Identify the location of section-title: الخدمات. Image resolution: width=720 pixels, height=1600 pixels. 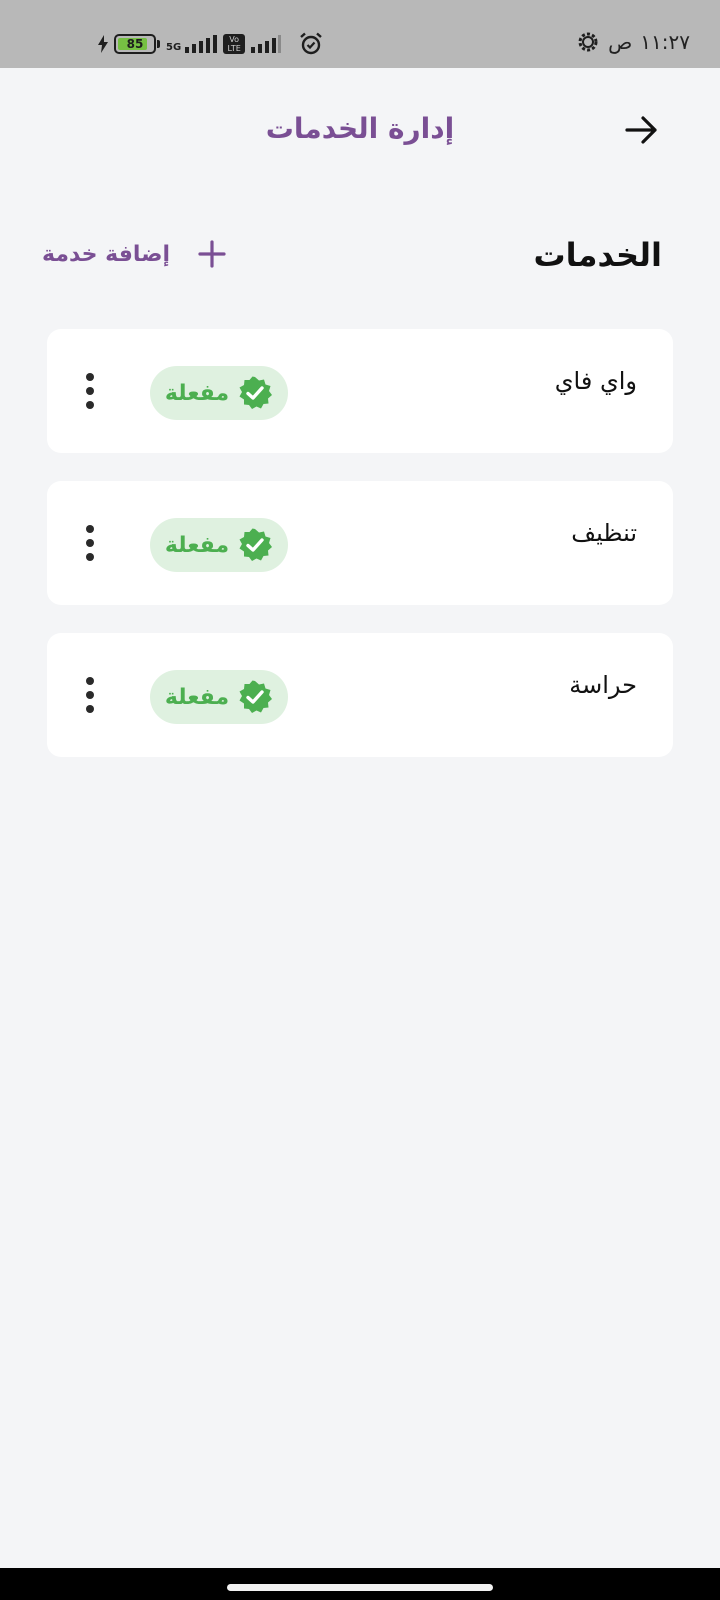
(597, 255).